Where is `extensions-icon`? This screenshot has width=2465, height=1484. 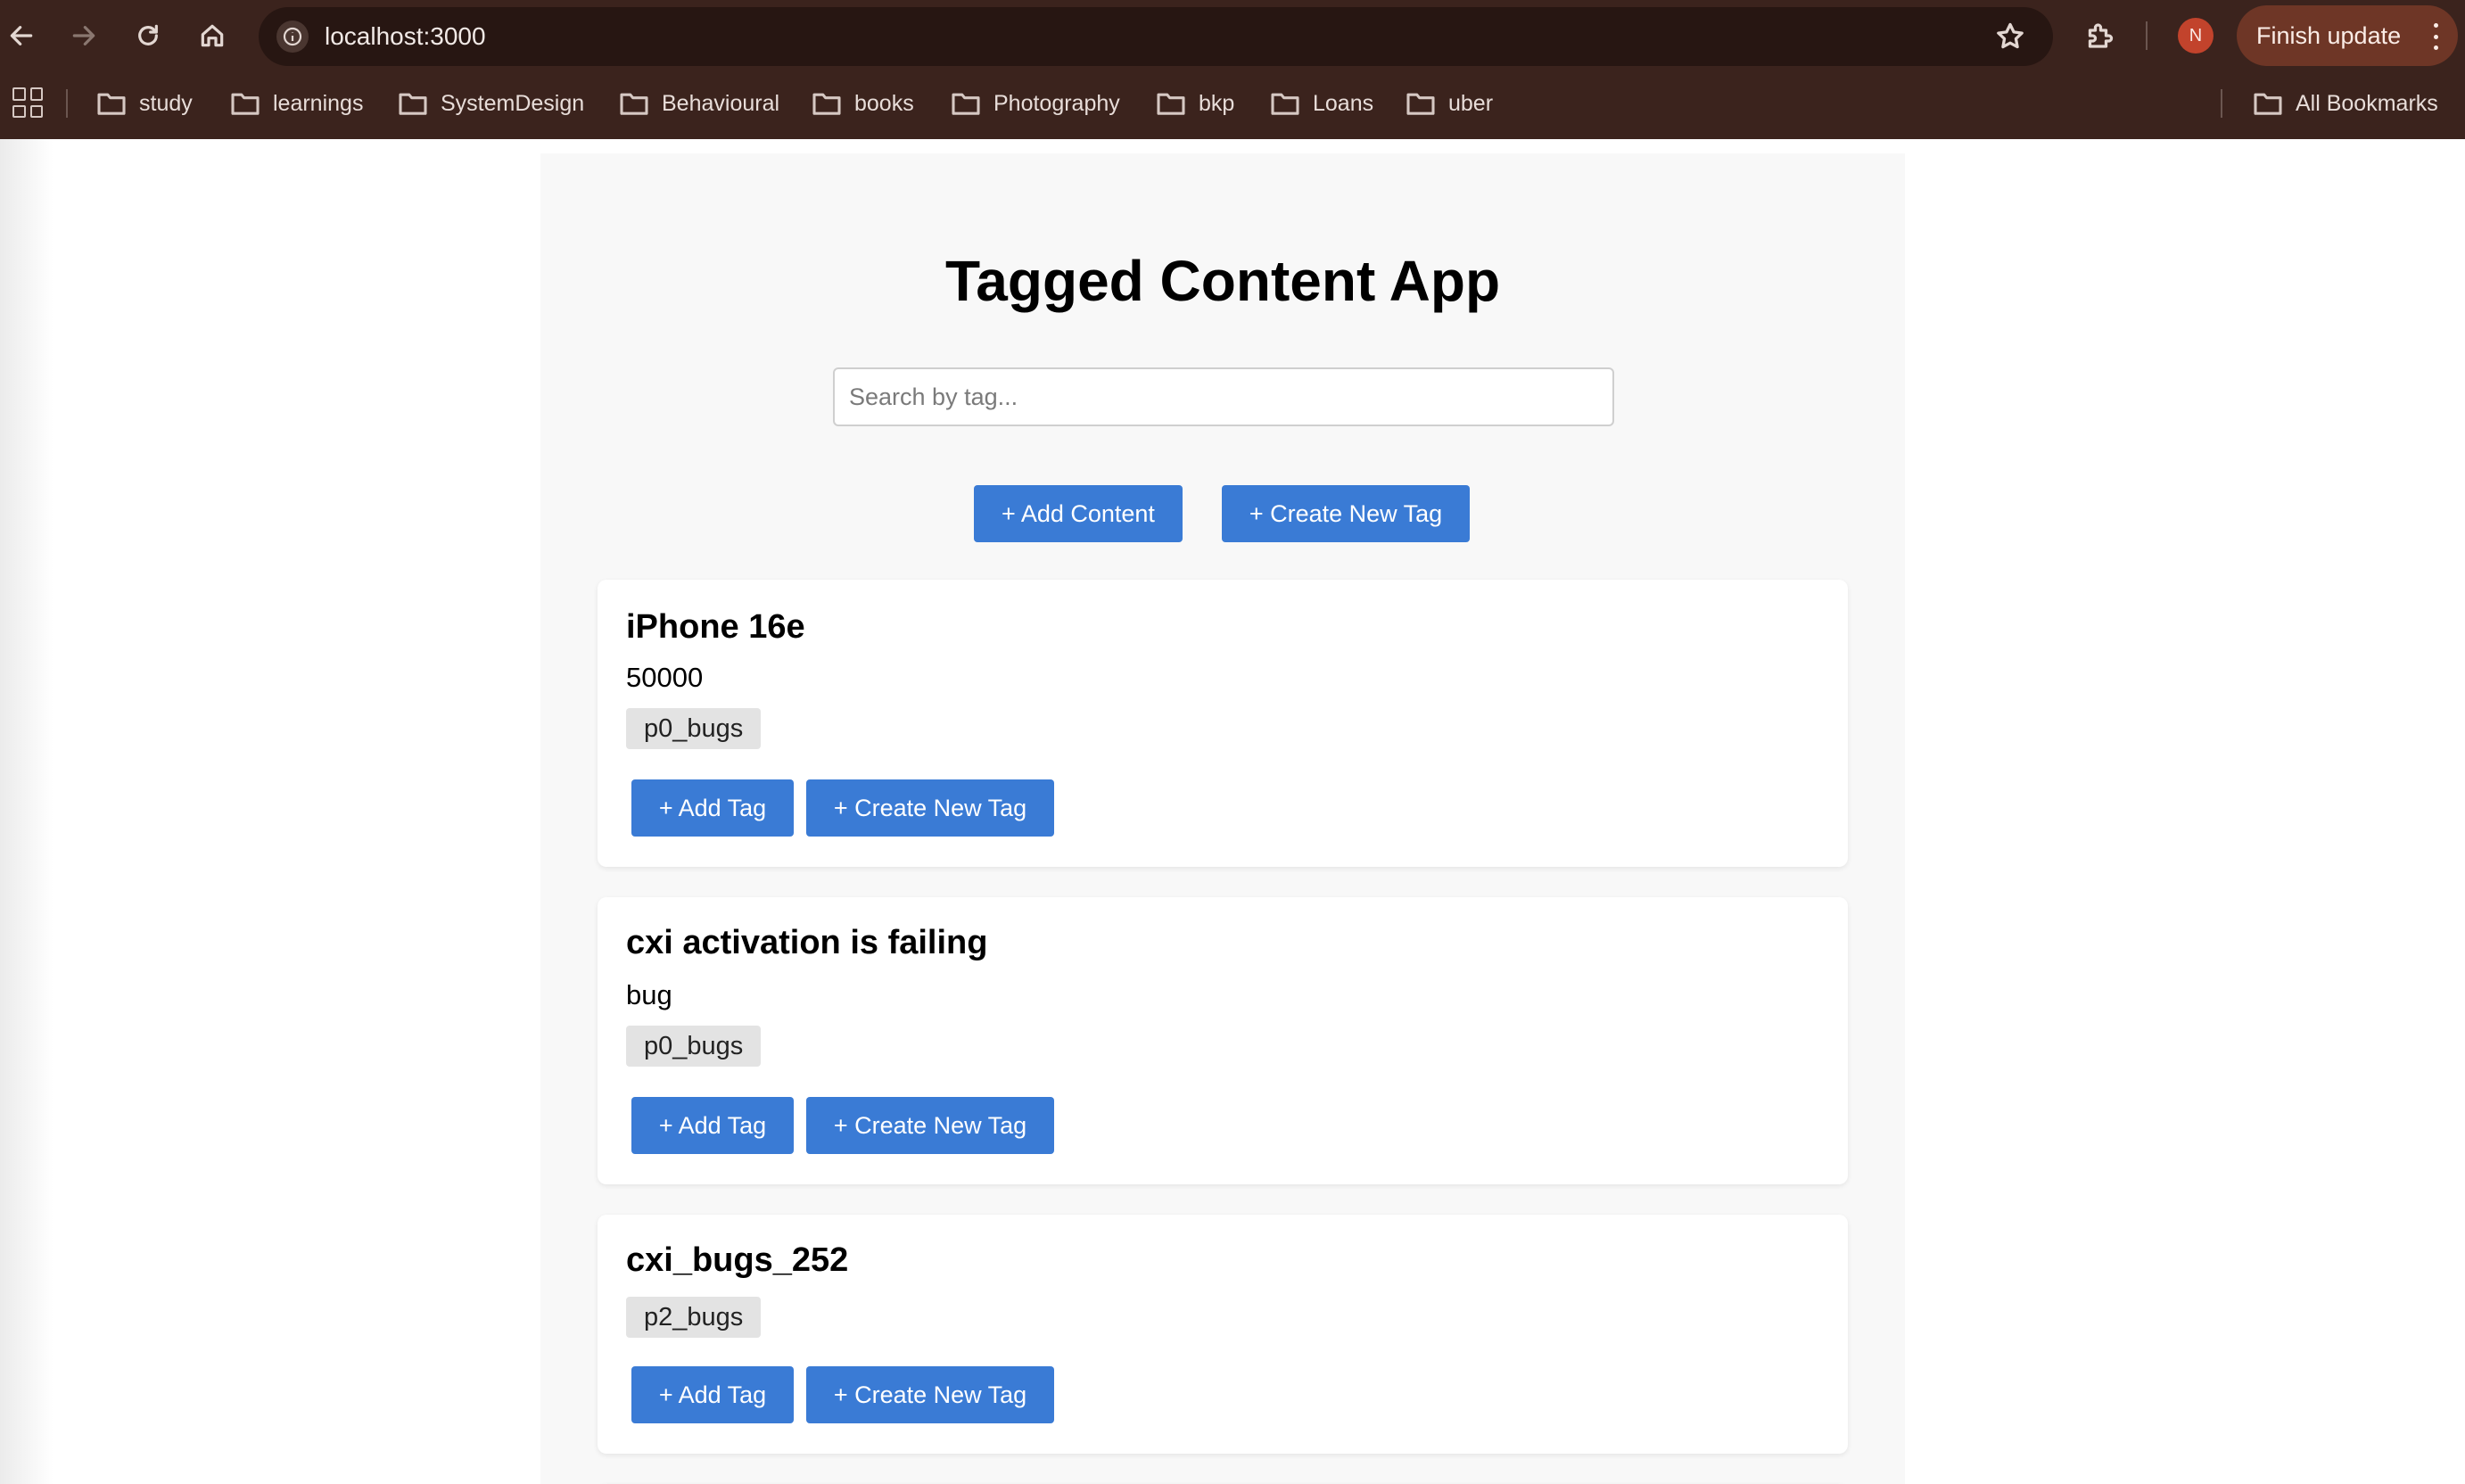 extensions-icon is located at coordinates (2099, 36).